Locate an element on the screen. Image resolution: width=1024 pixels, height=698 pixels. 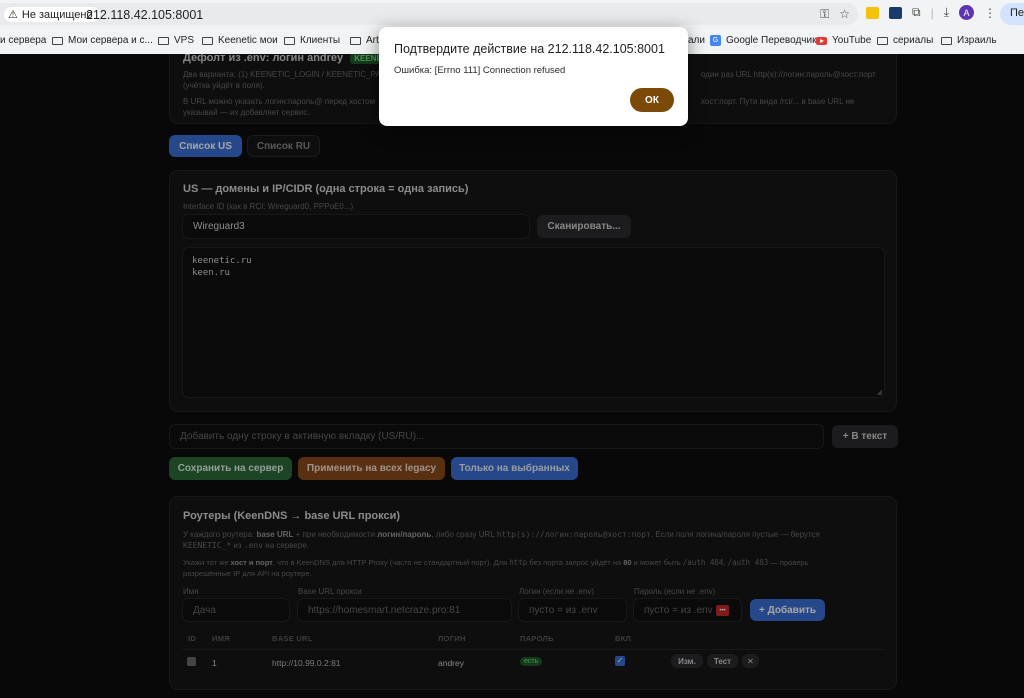
key-icon: ⚿ is located at coordinates (824, 14).